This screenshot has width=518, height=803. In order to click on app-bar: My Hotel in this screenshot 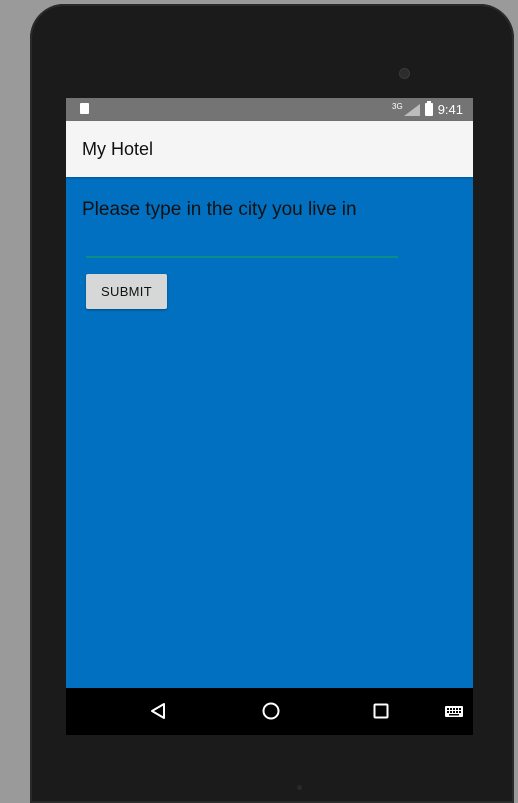, I will do `click(269, 149)`.